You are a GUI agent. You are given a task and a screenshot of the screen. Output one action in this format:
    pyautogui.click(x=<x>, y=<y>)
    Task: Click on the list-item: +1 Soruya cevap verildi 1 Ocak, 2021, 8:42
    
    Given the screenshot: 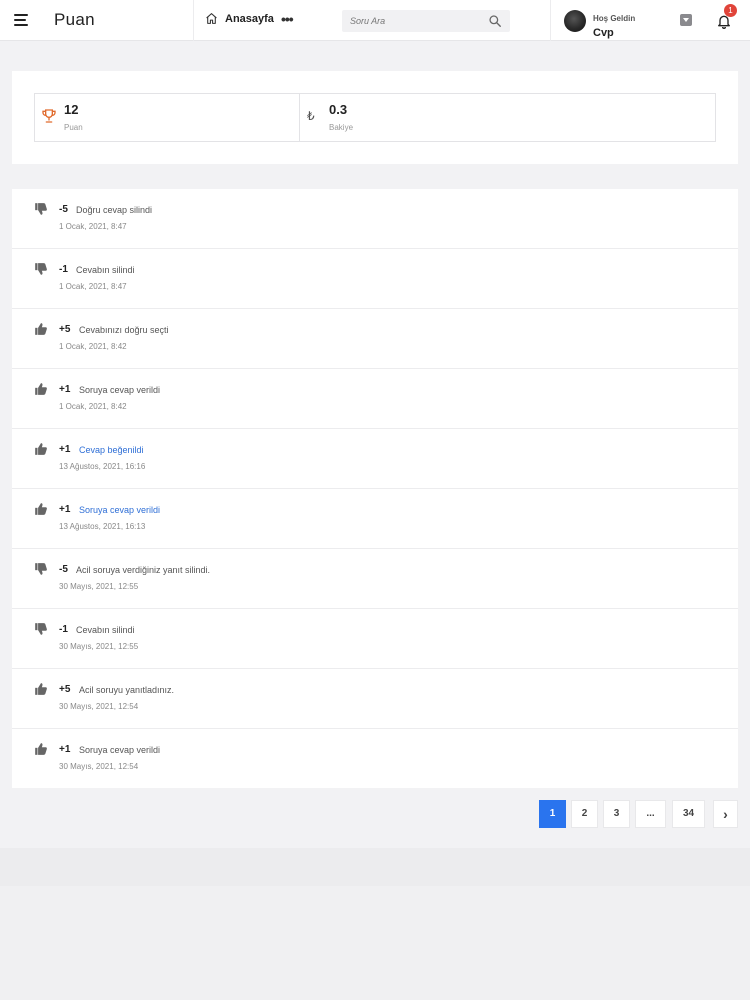 What is the action you would take?
    pyautogui.click(x=375, y=399)
    